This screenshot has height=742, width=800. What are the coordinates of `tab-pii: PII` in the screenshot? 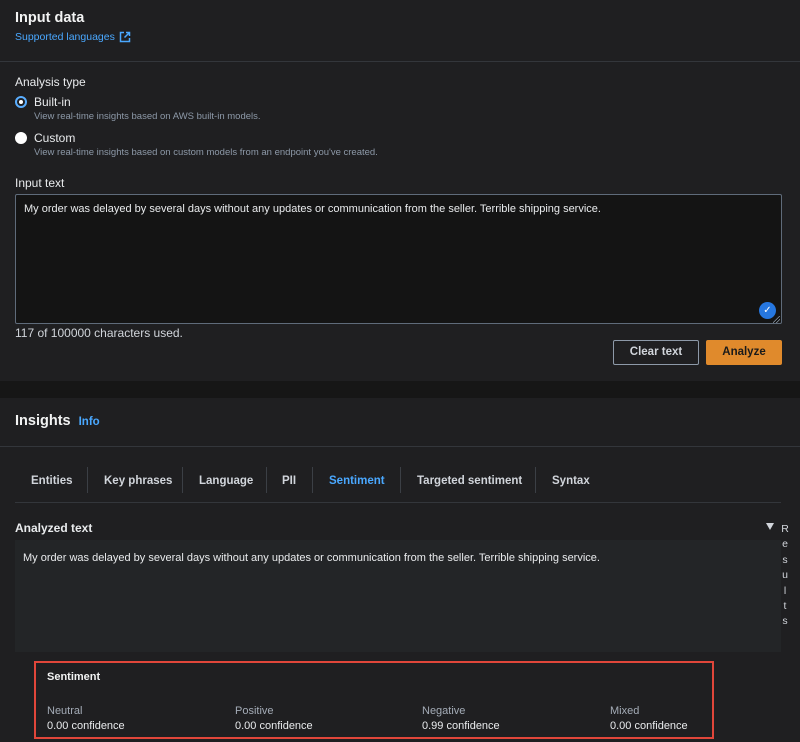 It's located at (289, 481).